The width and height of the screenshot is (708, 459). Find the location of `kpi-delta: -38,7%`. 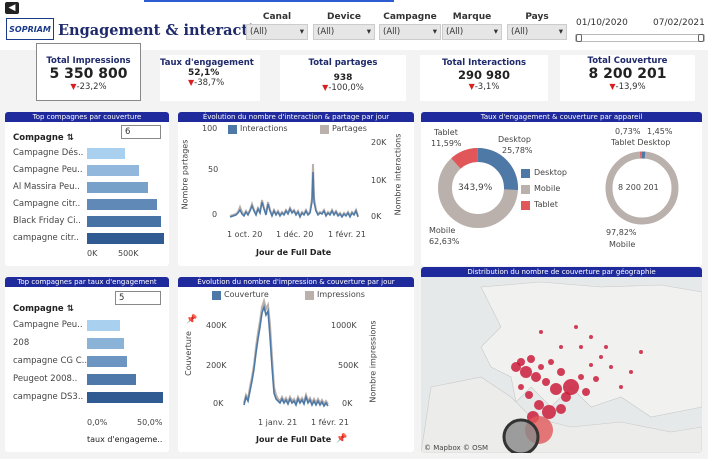

kpi-delta: -38,7% is located at coordinates (209, 83).